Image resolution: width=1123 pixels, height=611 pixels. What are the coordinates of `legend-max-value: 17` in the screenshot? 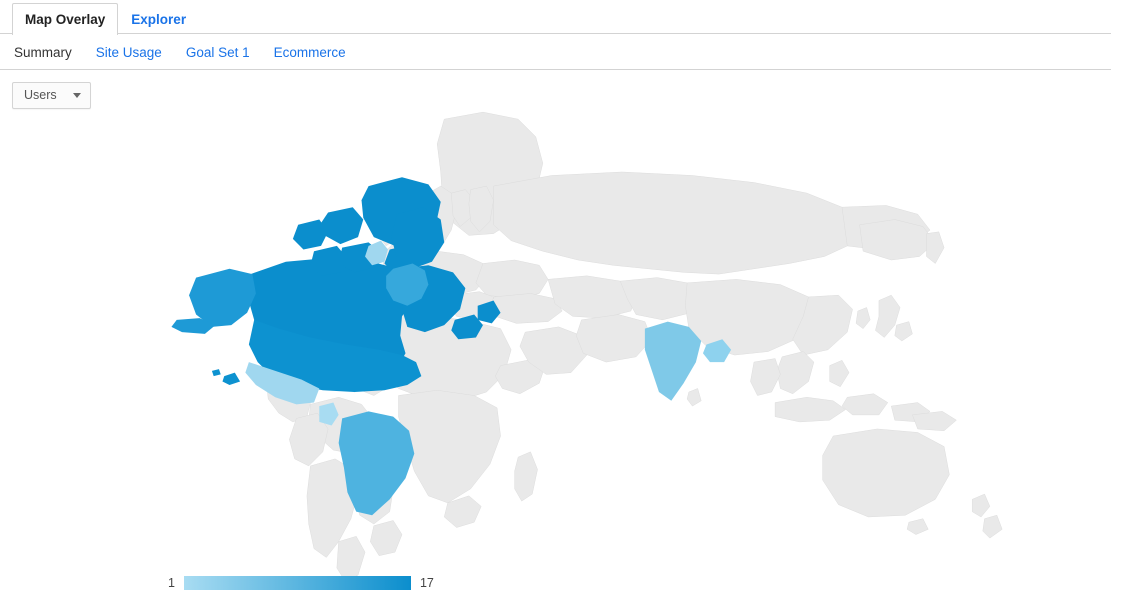 It's located at (426, 582).